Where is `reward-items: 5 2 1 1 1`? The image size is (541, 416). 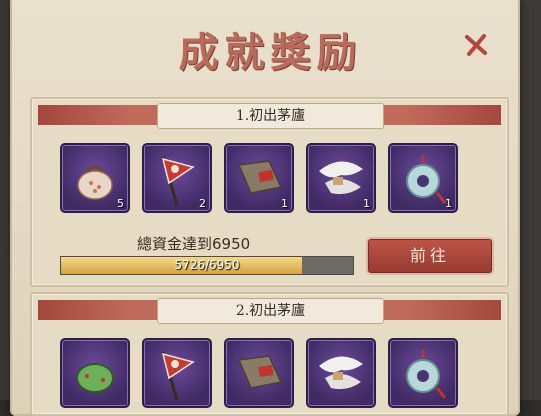
reward-items: 5 2 1 1 1 is located at coordinates (270, 178).